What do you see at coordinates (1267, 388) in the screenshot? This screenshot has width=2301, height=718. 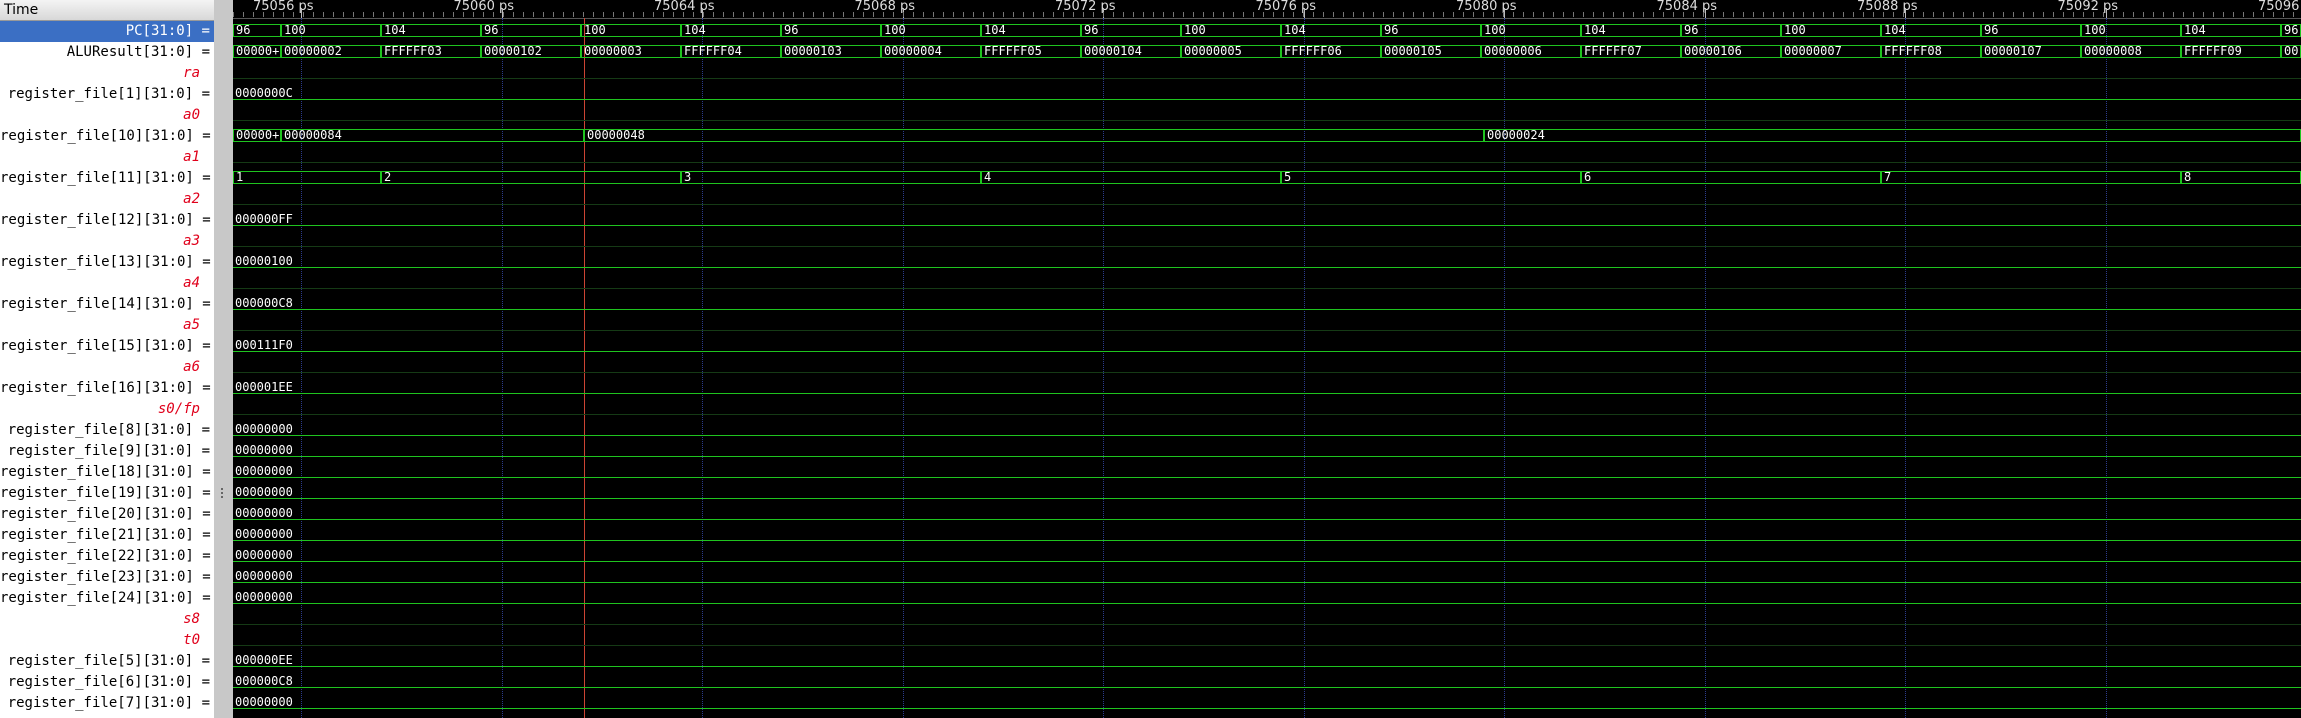 I see `waveform-row: 000001EE` at bounding box center [1267, 388].